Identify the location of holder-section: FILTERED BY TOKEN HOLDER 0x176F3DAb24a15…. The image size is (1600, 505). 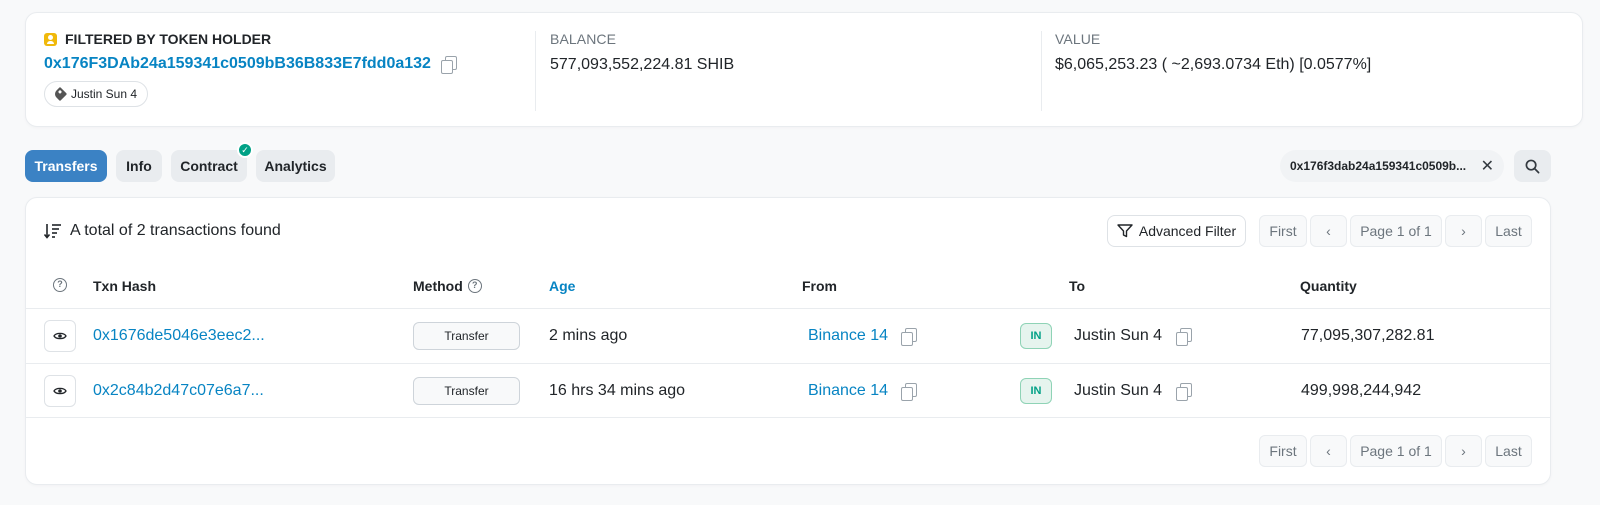
(250, 69).